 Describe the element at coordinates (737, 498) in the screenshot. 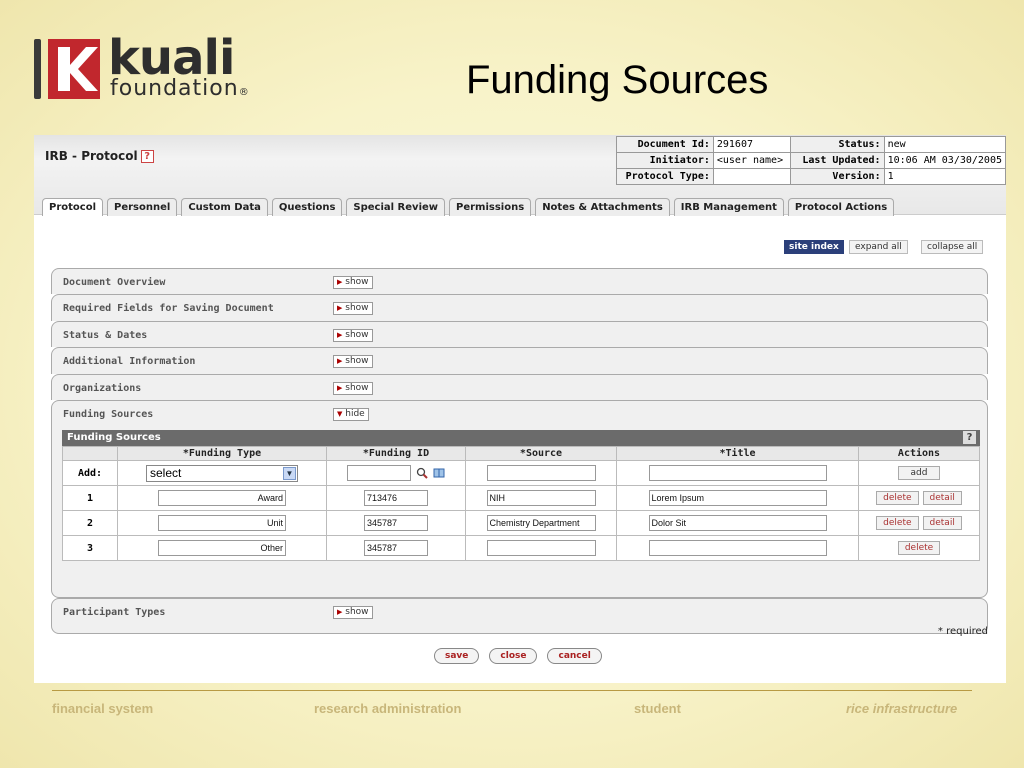

I see `title-field: Lorem Ipsum` at that location.